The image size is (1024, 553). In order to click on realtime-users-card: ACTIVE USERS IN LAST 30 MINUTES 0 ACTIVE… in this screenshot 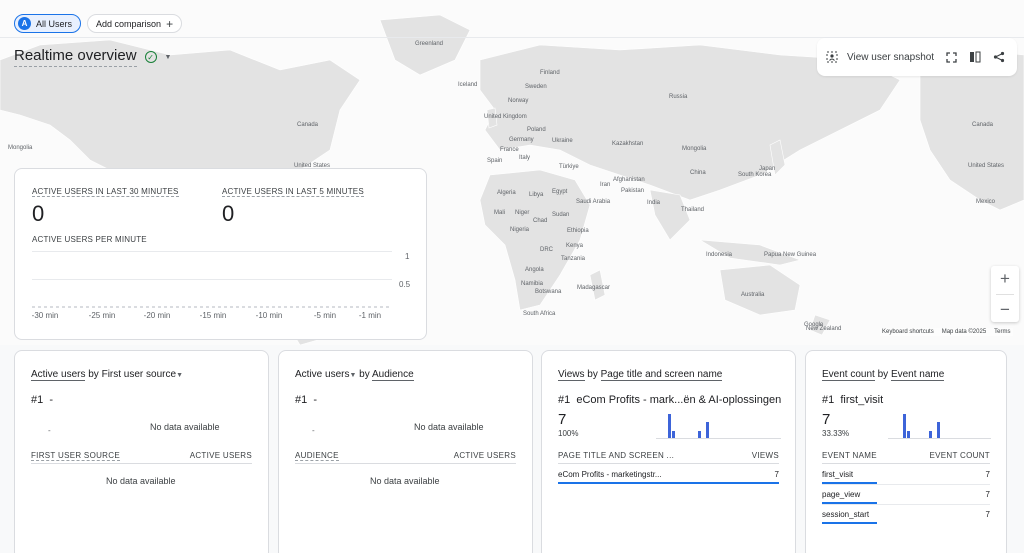, I will do `click(220, 254)`.